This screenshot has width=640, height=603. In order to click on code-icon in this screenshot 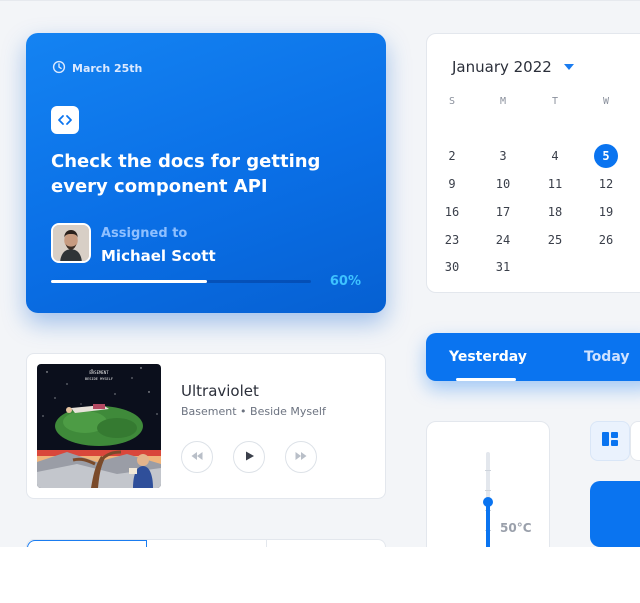, I will do `click(65, 120)`.